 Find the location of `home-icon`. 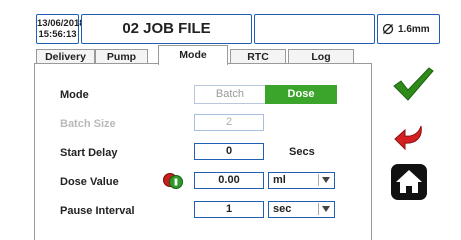

home-icon is located at coordinates (409, 181).